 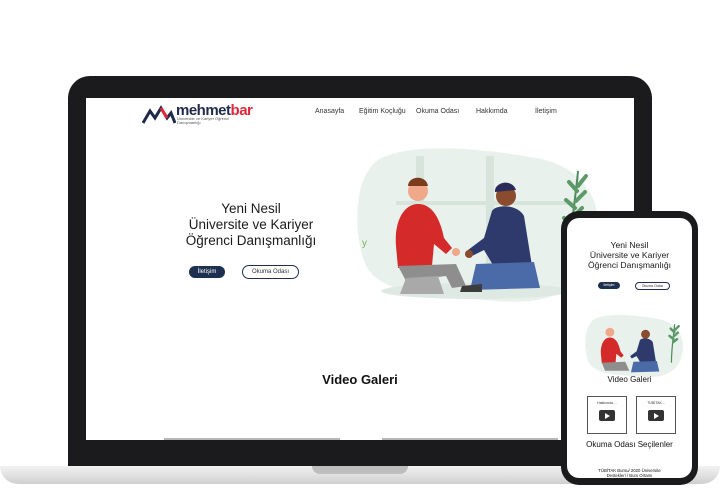 What do you see at coordinates (546, 111) in the screenshot?
I see `nav-contact: İletişim` at bounding box center [546, 111].